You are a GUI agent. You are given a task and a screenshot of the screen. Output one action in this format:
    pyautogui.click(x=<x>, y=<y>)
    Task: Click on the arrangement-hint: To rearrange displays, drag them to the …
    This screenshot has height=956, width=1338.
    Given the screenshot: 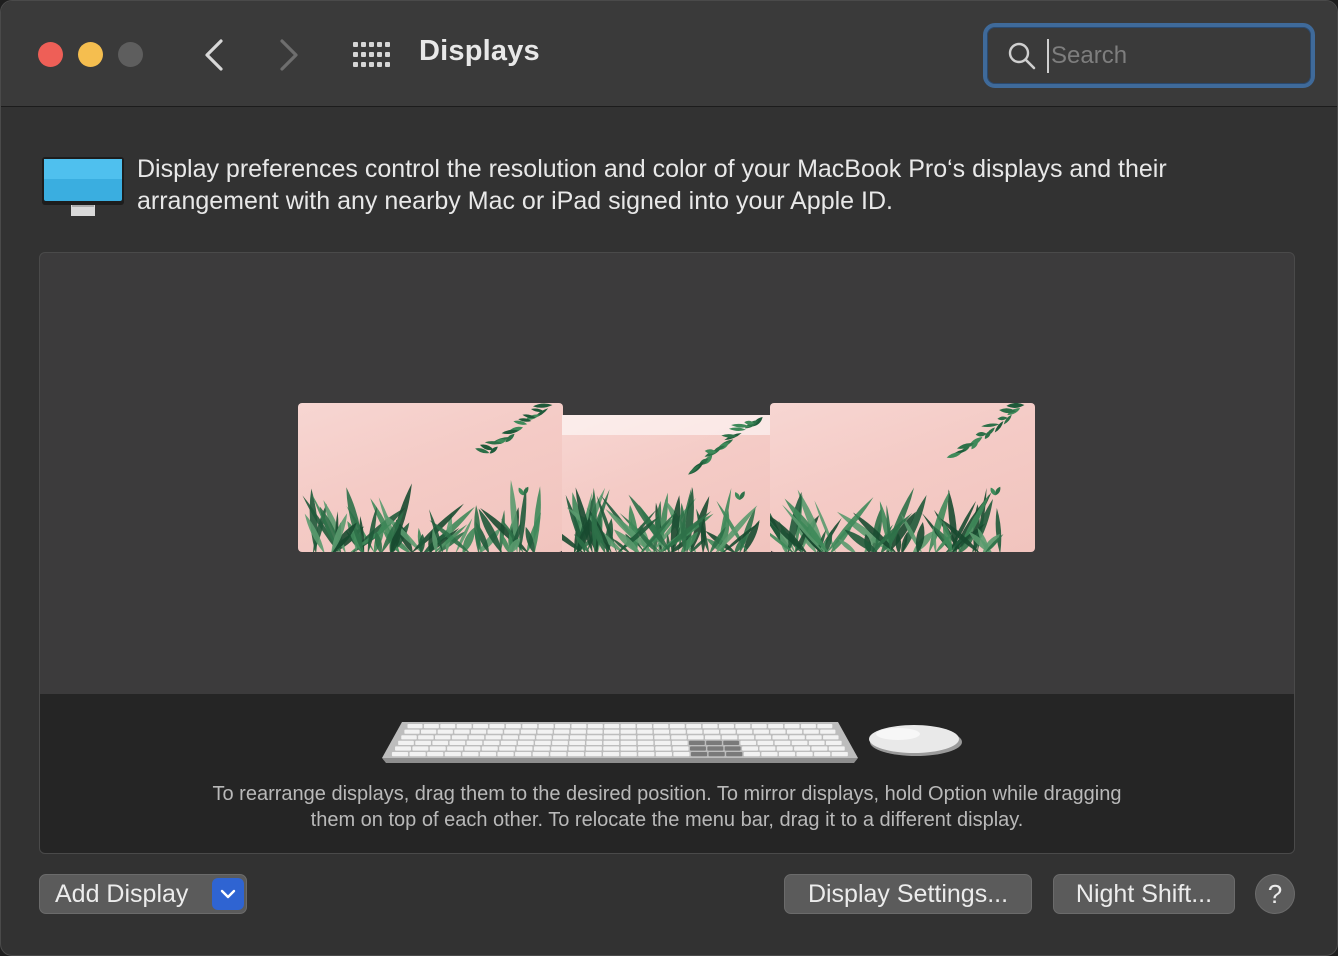 What is the action you would take?
    pyautogui.click(x=667, y=807)
    